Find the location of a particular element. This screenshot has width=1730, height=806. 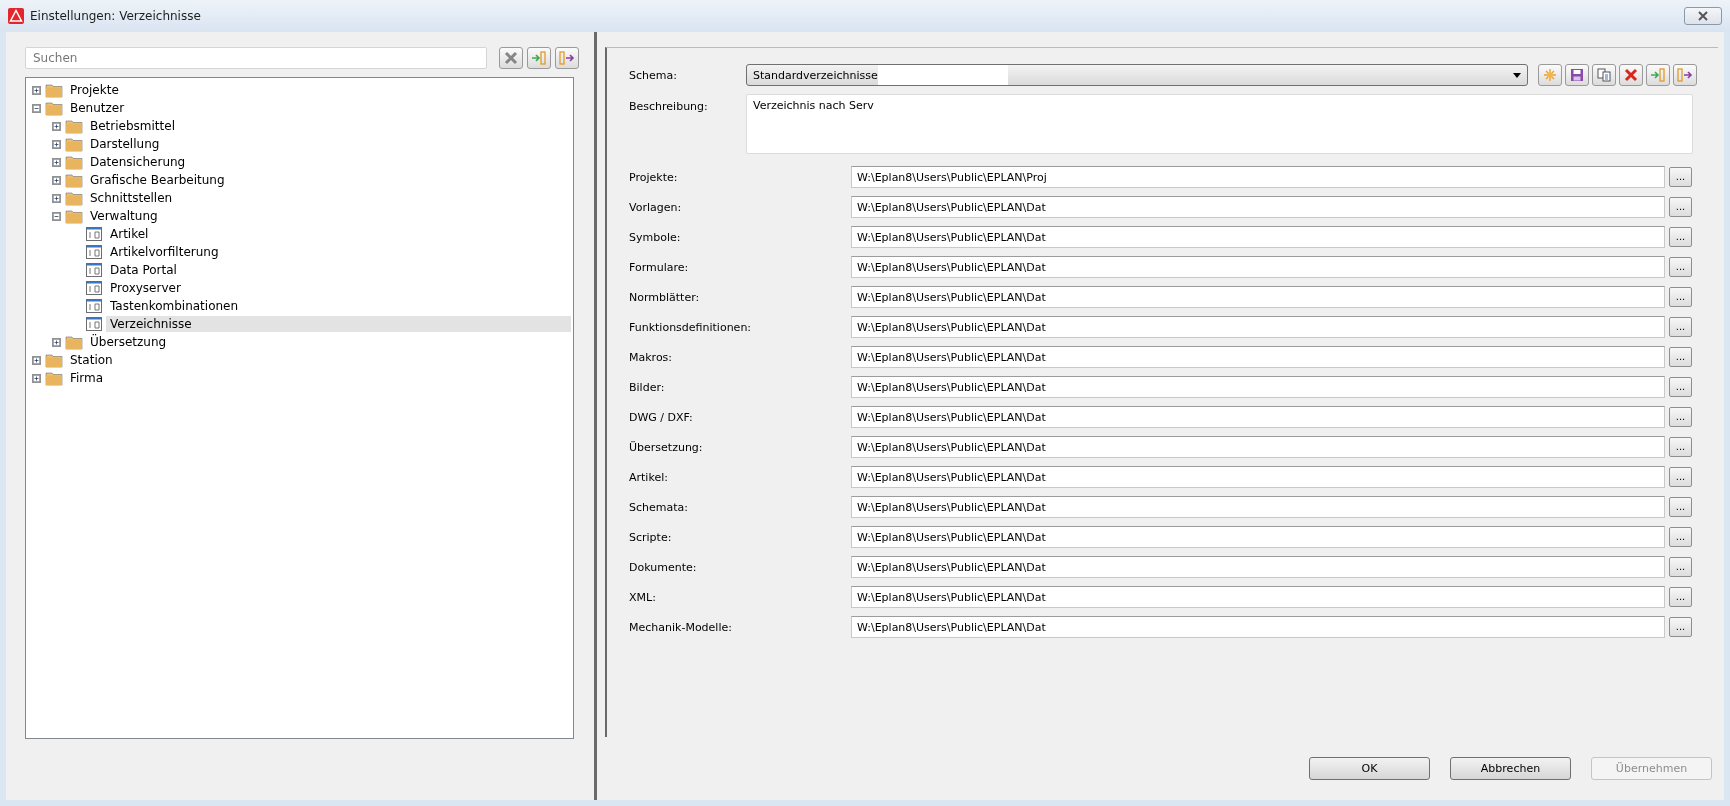

tree-item: Übersetzung is located at coordinates (128, 342).